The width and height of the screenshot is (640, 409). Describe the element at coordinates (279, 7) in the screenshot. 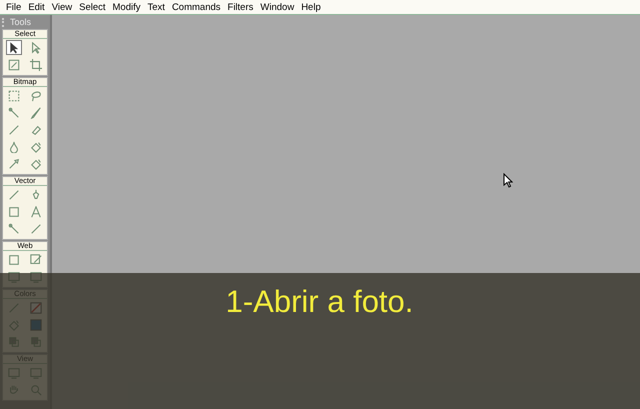

I see `menu-item: Window` at that location.